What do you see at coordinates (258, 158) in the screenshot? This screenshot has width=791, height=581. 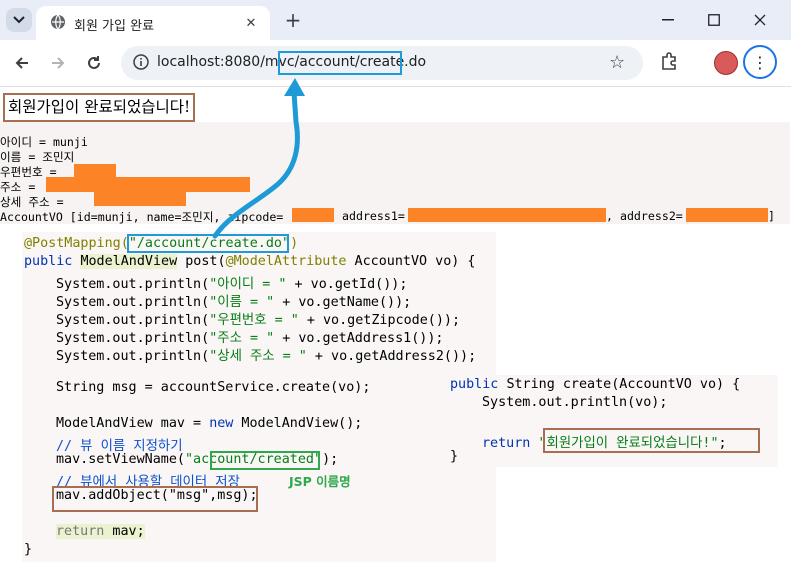 I see `arrow-icon` at bounding box center [258, 158].